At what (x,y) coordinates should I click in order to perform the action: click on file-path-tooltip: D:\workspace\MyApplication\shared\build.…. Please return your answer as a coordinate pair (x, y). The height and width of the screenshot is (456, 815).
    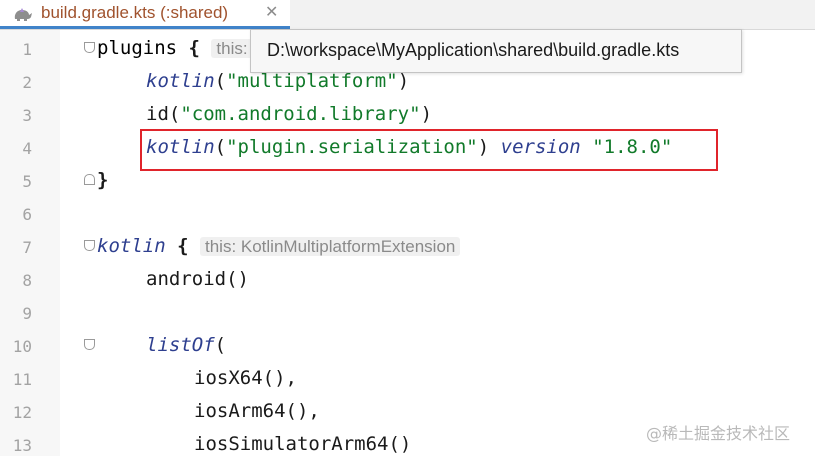
    Looking at the image, I should click on (496, 51).